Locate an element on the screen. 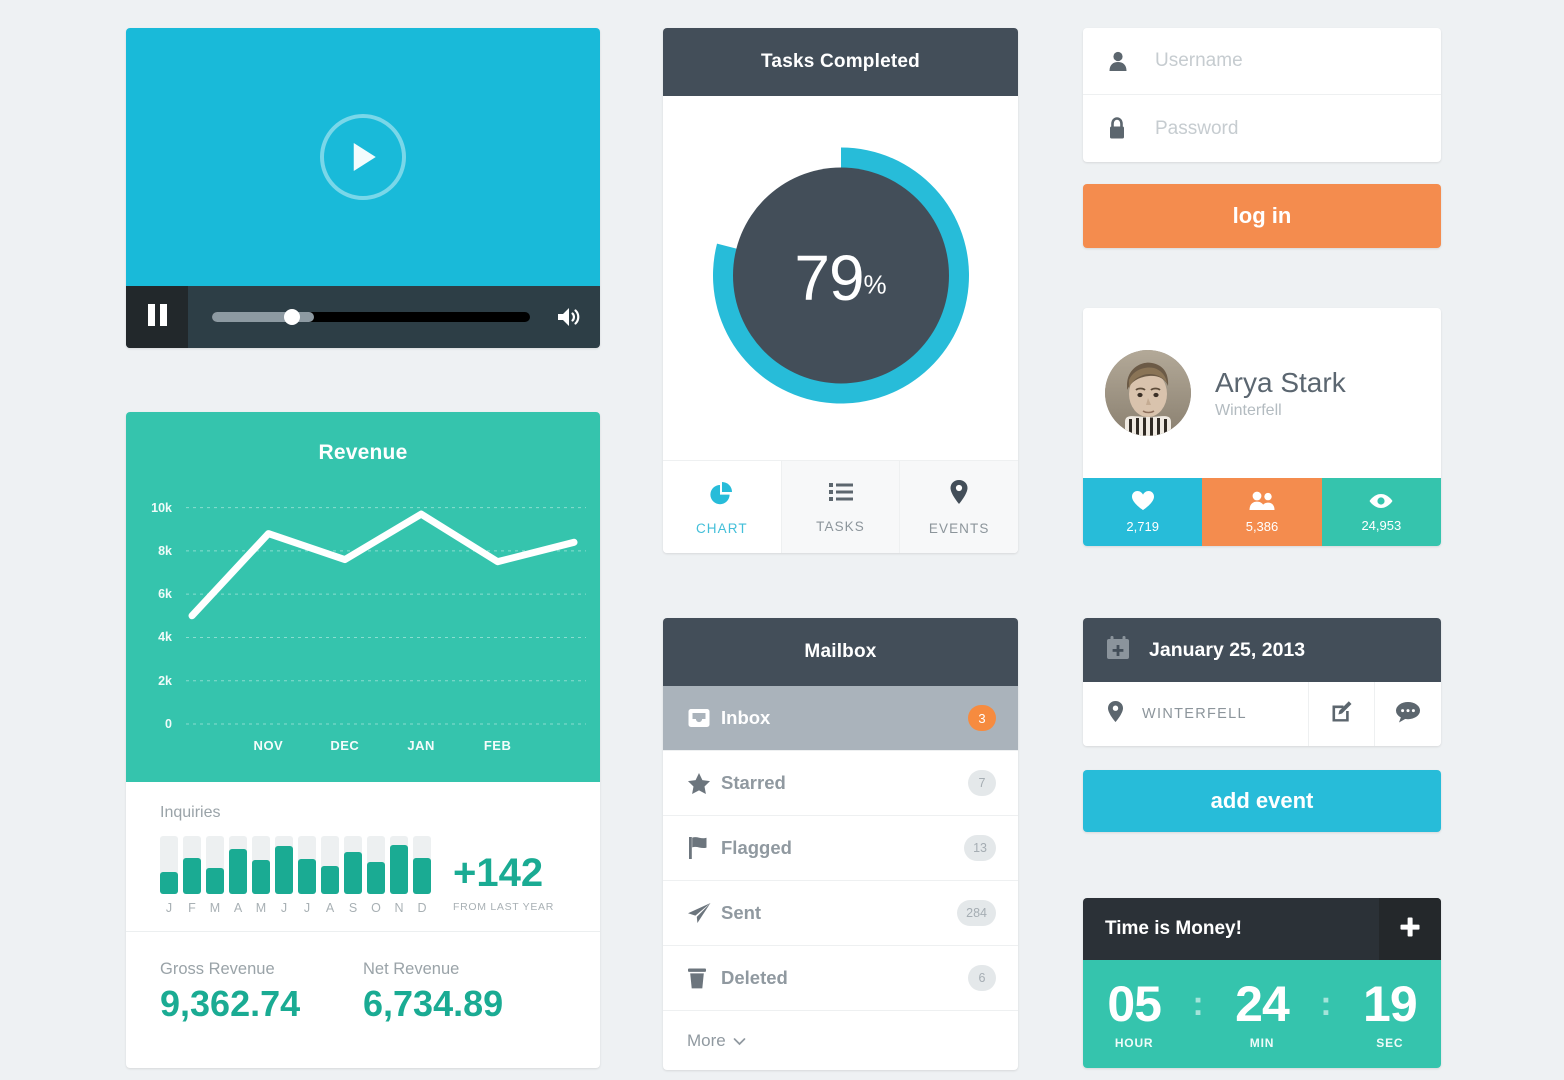 The image size is (1564, 1080). inquiries-month-label: N is located at coordinates (399, 908).